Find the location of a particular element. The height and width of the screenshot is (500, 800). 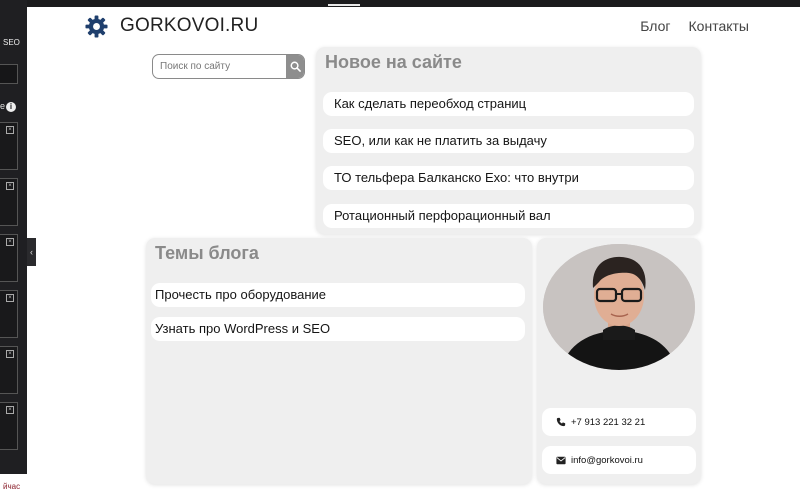

avatar is located at coordinates (619, 307).